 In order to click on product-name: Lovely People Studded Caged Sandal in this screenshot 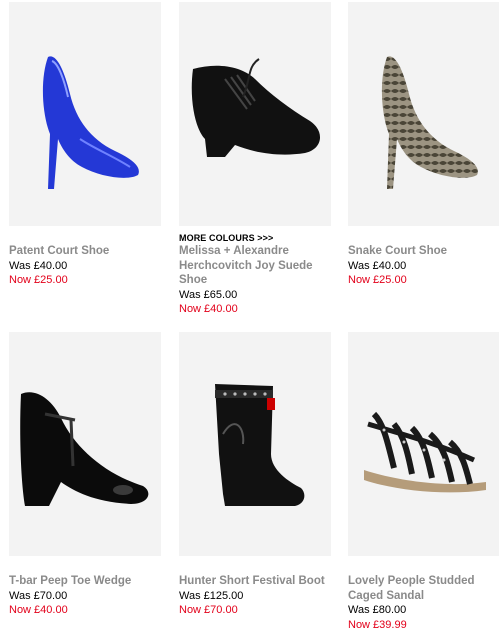, I will do `click(423, 588)`.